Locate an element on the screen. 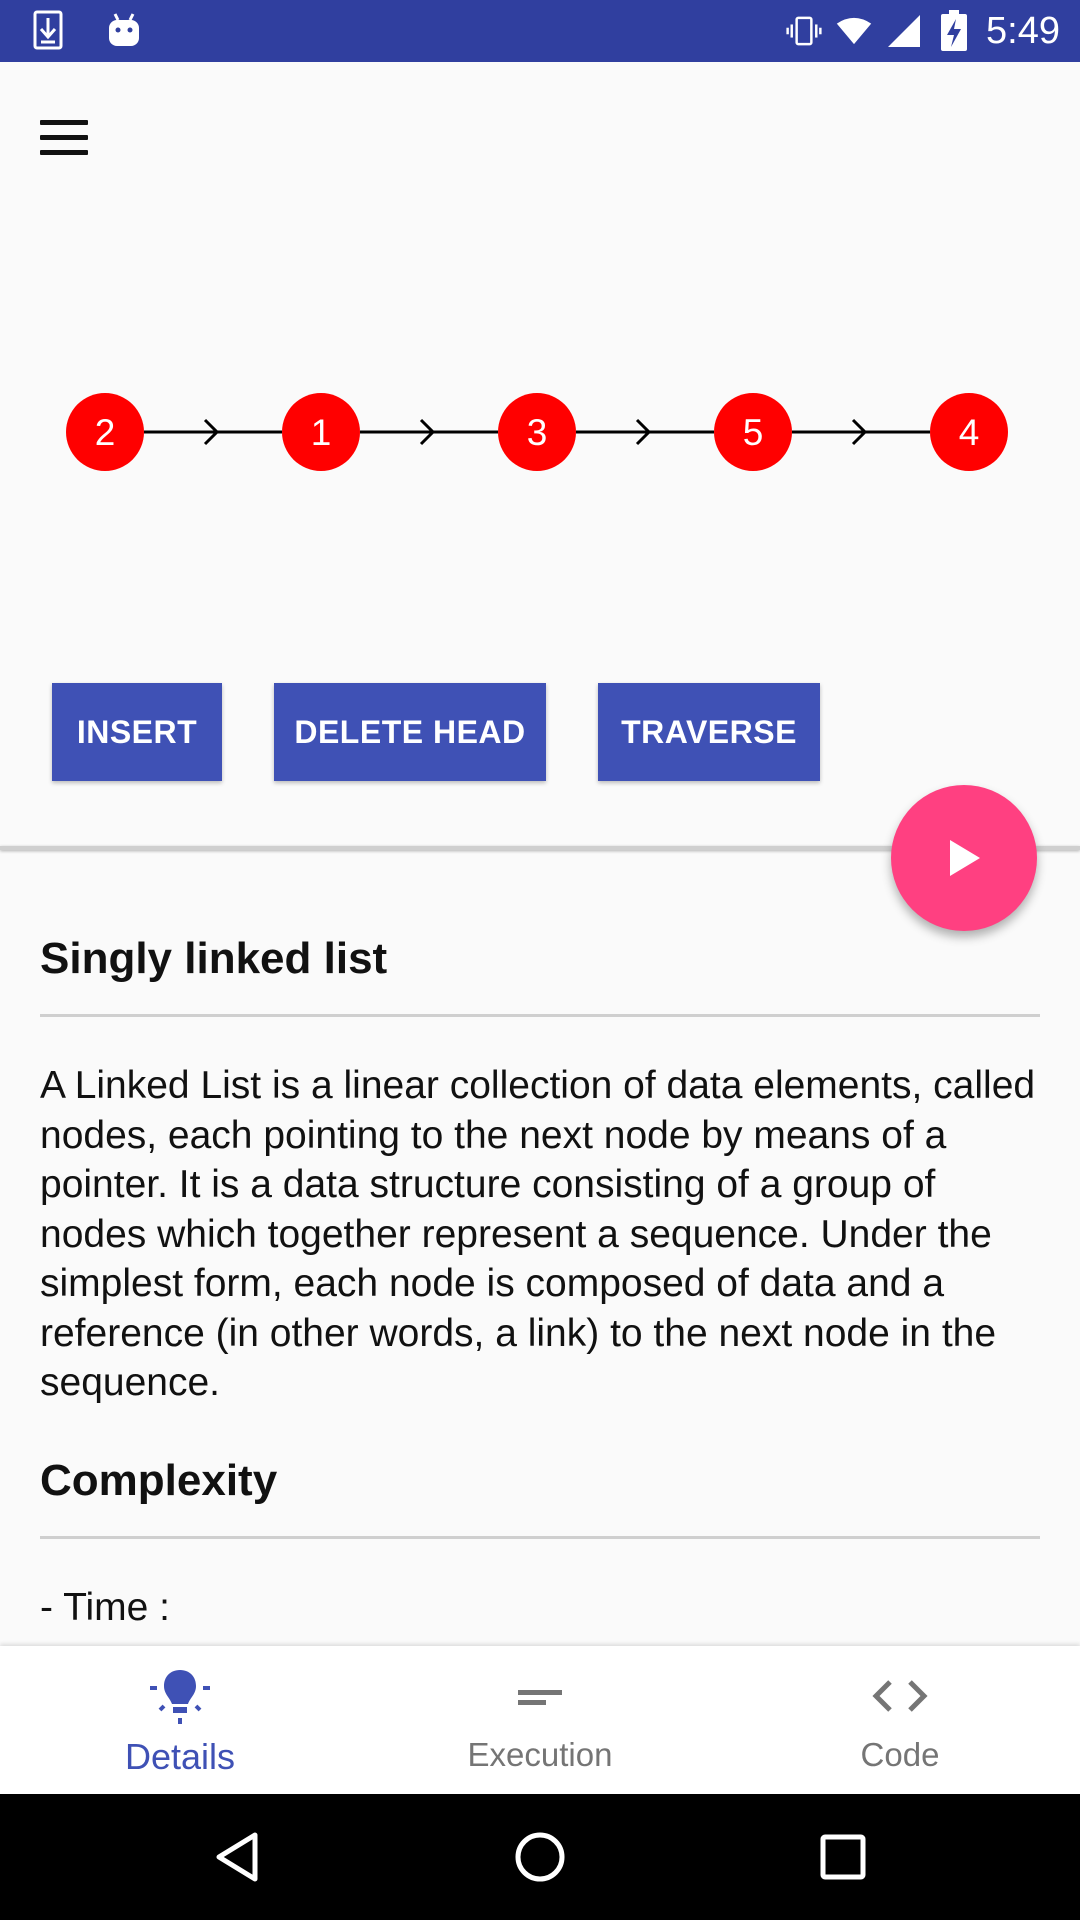 The width and height of the screenshot is (1080, 1920). list-node-value-3: 5 is located at coordinates (753, 432).